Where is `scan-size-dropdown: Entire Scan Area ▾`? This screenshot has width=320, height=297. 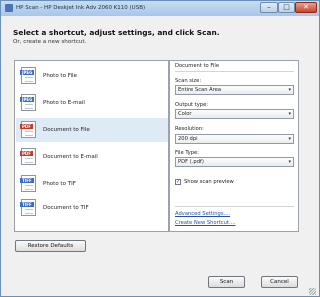 scan-size-dropdown: Entire Scan Area ▾ is located at coordinates (234, 90).